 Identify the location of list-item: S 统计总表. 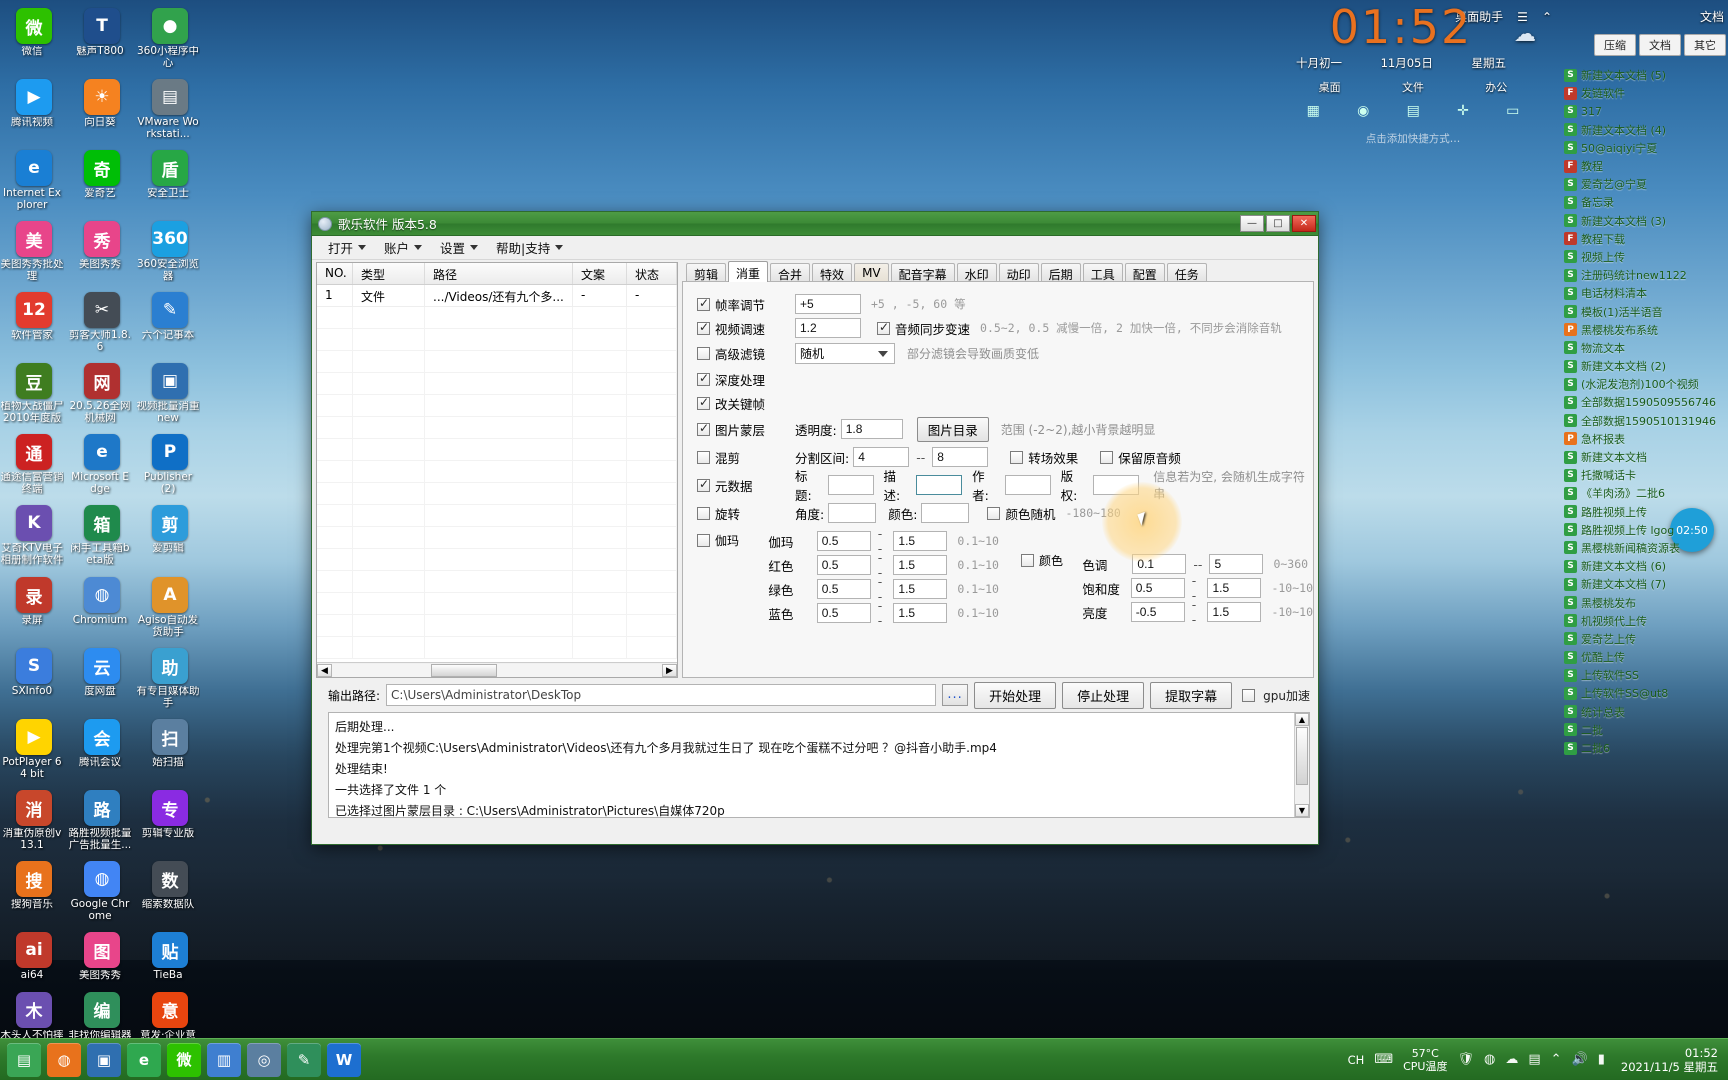
(1645, 712).